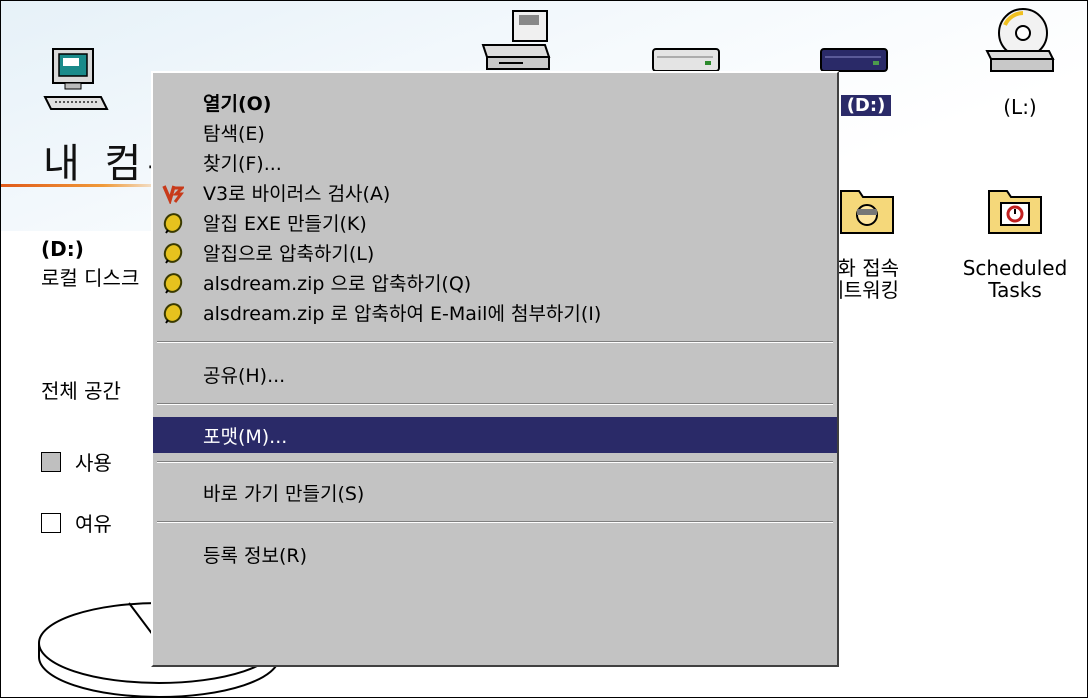  Describe the element at coordinates (1020, 40) in the screenshot. I see `cd-rom-drive-icon` at that location.